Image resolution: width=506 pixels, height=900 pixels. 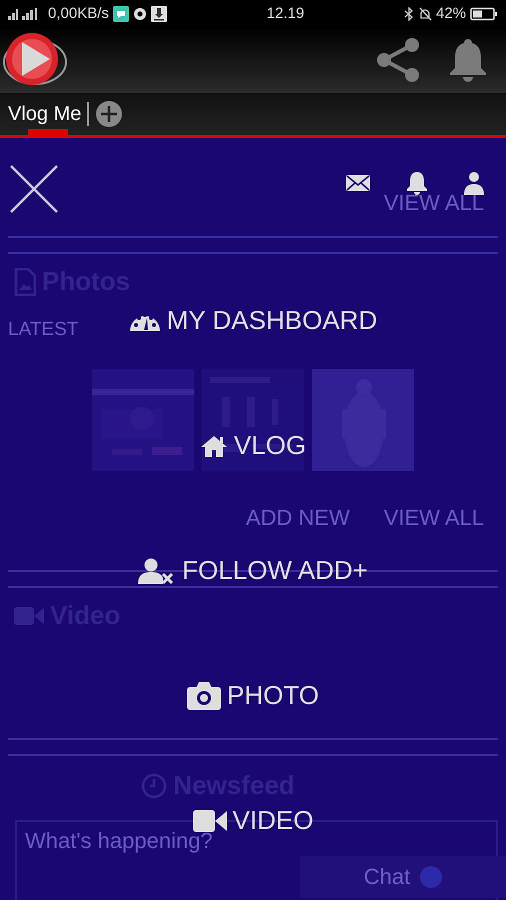 I want to click on clock-time: 12.19, so click(x=285, y=13).